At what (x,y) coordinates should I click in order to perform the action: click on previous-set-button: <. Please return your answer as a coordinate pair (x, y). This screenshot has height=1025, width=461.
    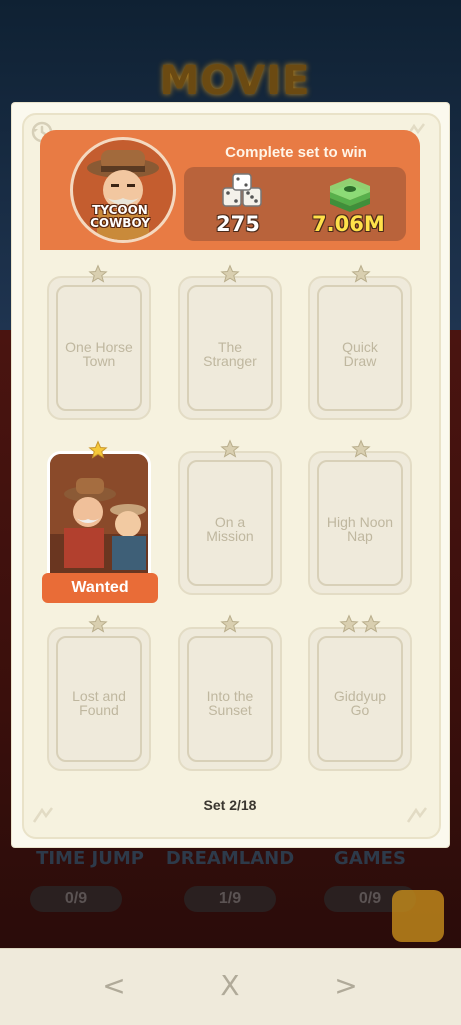
    Looking at the image, I should click on (114, 986).